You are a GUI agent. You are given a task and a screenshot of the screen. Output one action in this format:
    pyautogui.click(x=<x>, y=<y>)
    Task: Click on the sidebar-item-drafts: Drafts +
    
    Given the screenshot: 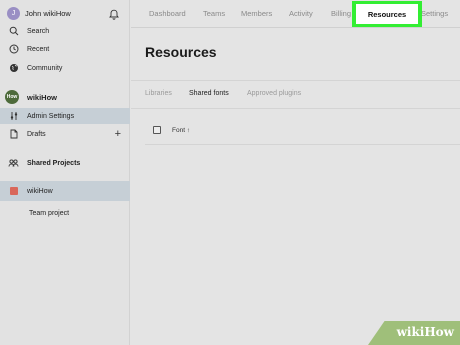 What is the action you would take?
    pyautogui.click(x=65, y=134)
    